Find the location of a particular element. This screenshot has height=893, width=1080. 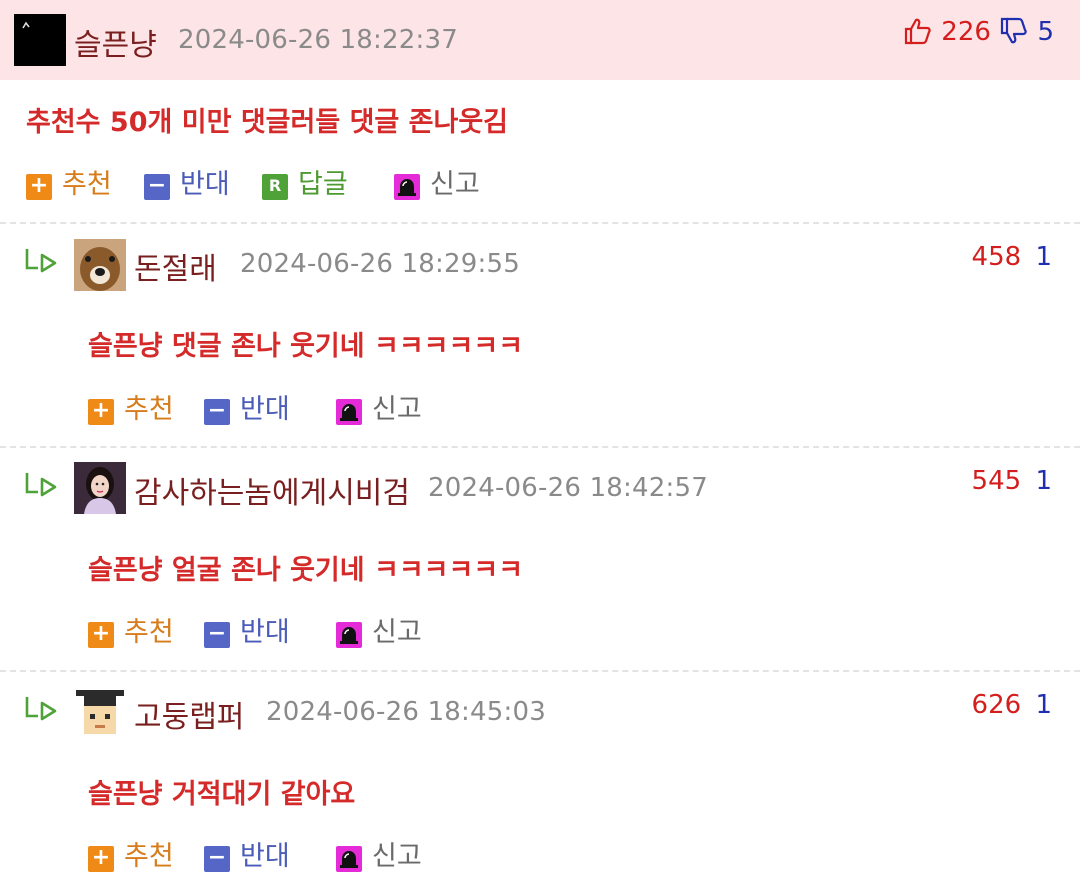

thumbs-up-icon is located at coordinates (918, 31).